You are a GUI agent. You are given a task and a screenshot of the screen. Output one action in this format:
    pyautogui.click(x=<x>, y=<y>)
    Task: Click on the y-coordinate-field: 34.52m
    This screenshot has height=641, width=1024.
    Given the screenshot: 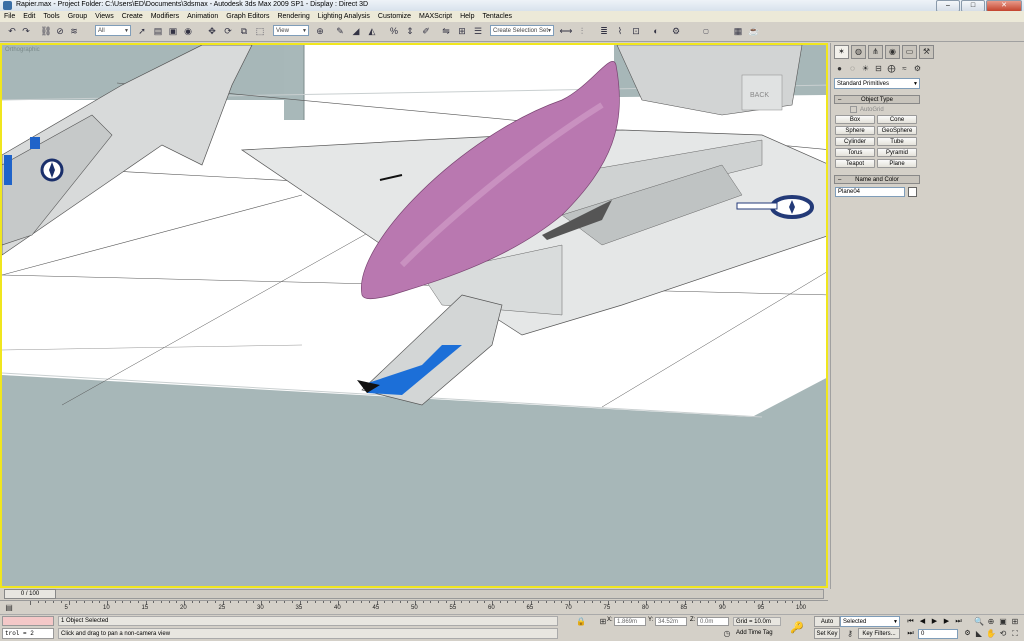 What is the action you would take?
    pyautogui.click(x=671, y=621)
    